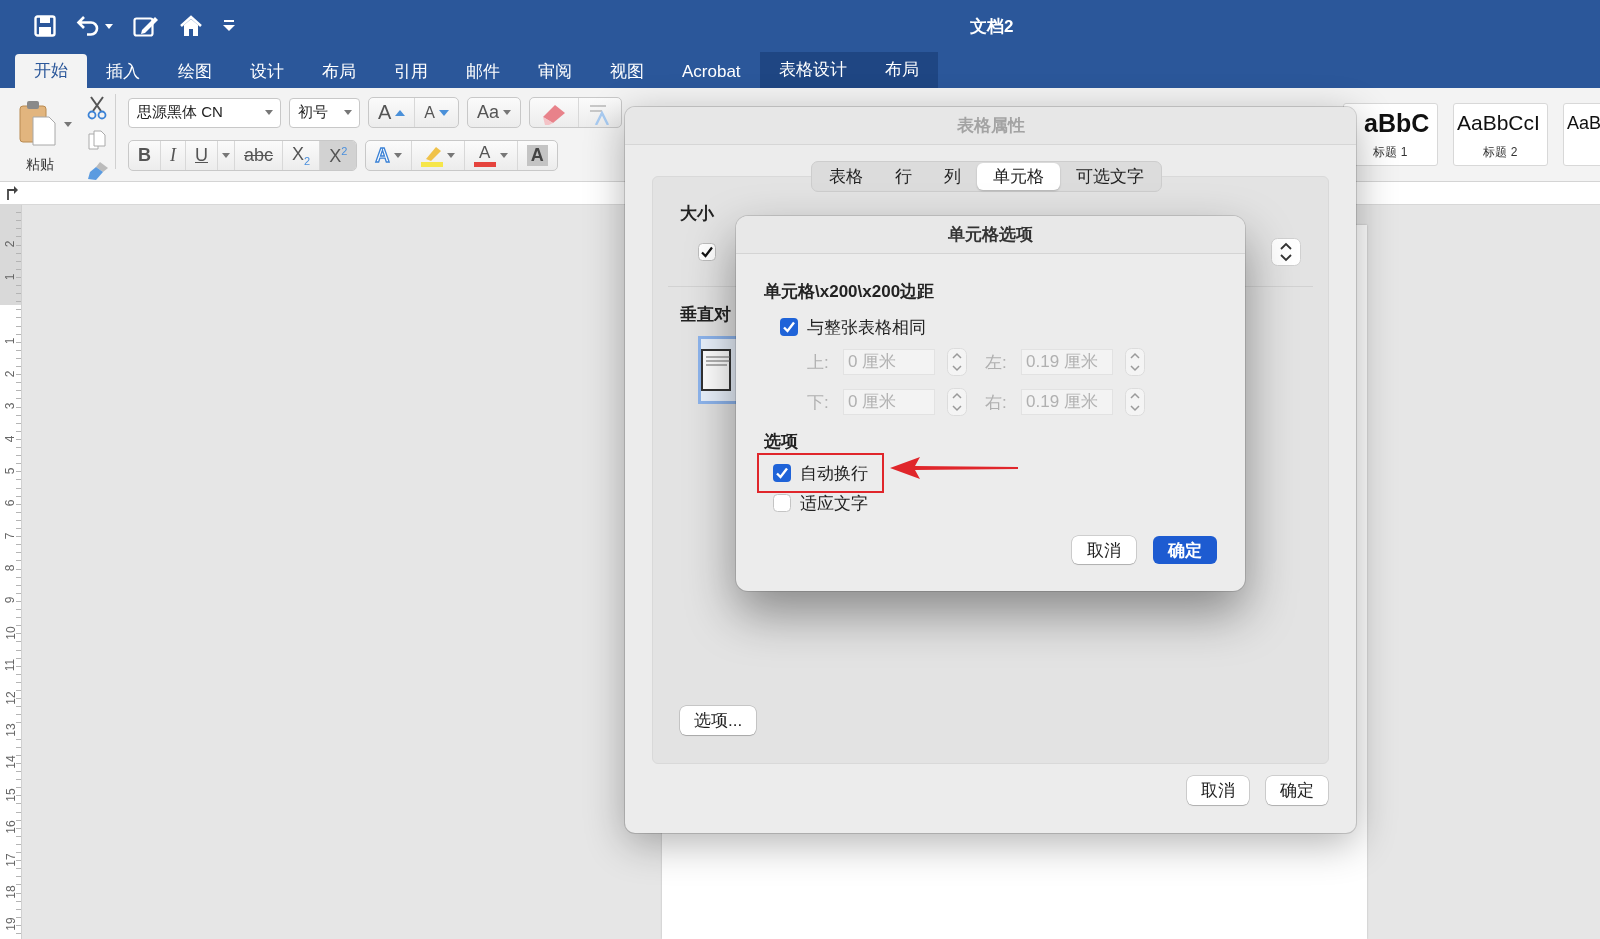 Image resolution: width=1600 pixels, height=939 pixels. What do you see at coordinates (51, 71) in the screenshot?
I see `ribbon-tab: 开始` at bounding box center [51, 71].